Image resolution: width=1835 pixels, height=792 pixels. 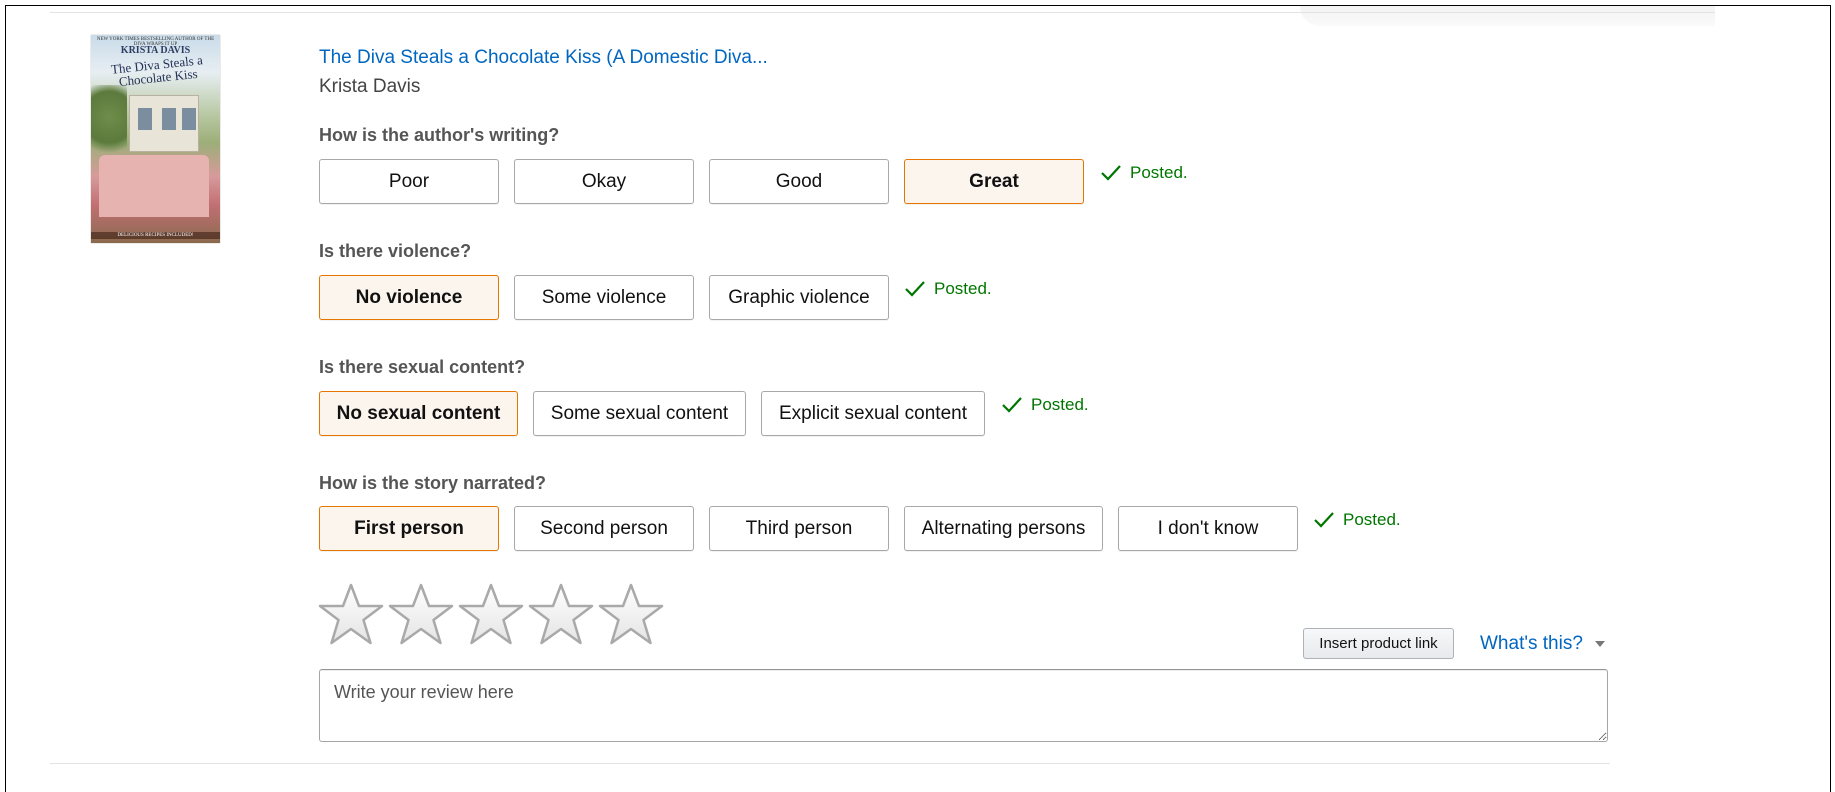 I want to click on whats-this-label: What's this?, so click(x=1531, y=643).